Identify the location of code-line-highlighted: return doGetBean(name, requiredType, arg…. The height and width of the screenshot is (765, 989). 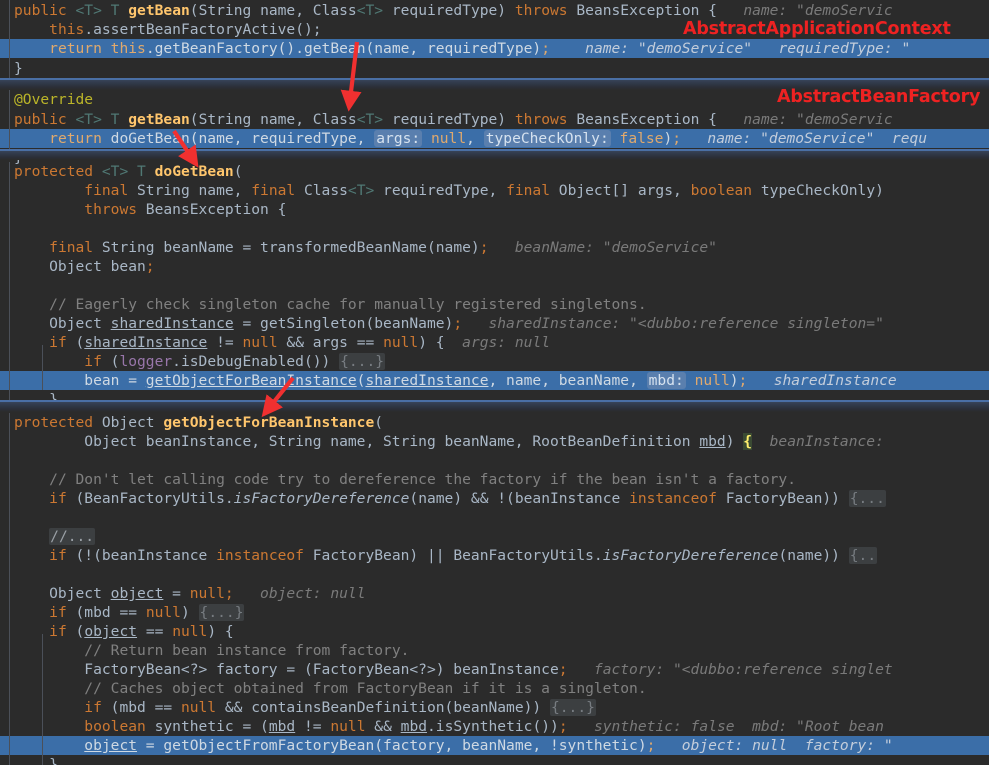
(494, 139).